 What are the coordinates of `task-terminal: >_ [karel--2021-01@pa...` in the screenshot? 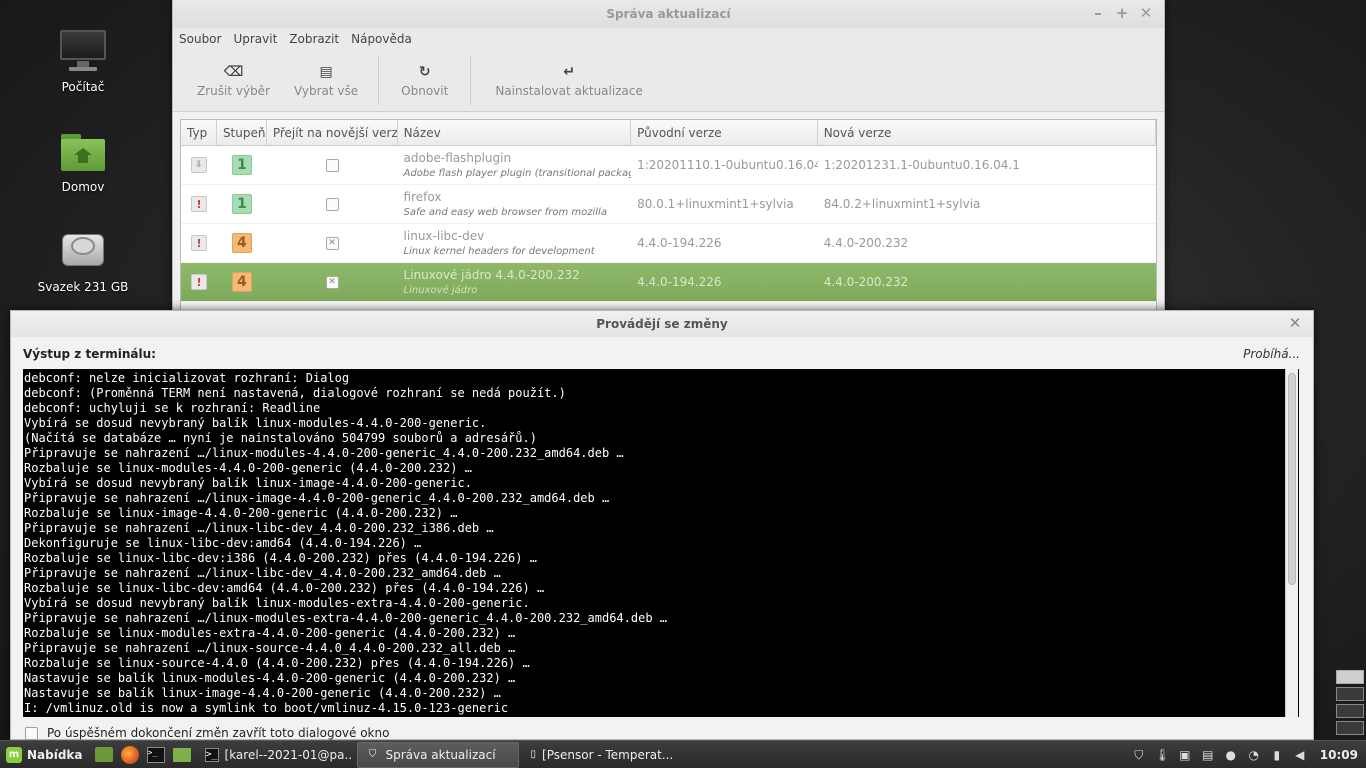 It's located at (275, 755).